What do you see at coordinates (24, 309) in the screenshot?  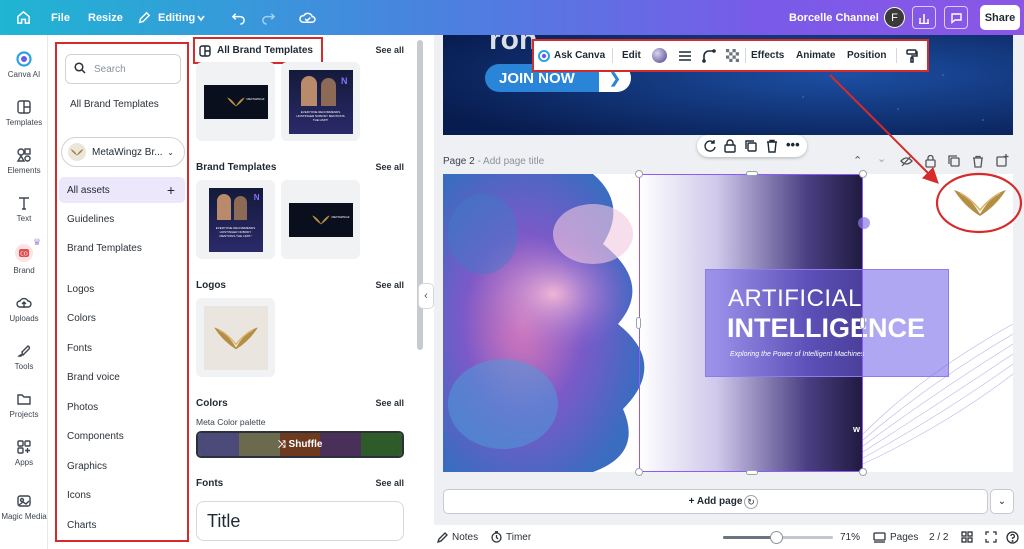 I see `rail-item-uploads: Uploads` at bounding box center [24, 309].